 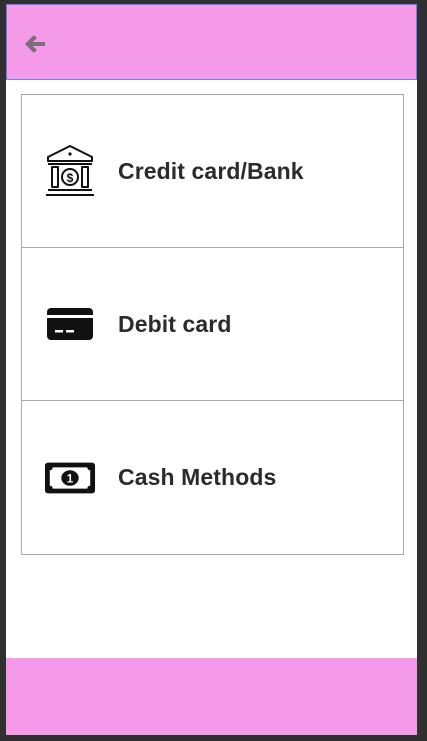 I want to click on cash-note-icon: 1, so click(x=70, y=478).